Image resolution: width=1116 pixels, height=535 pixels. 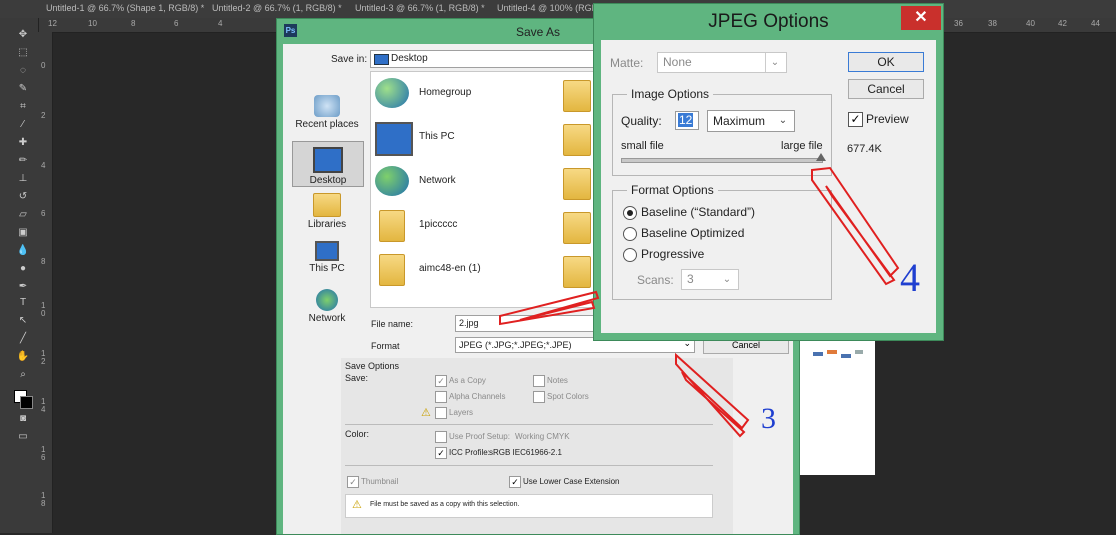 I want to click on annotation-arrow-filename, so click(x=549, y=308).